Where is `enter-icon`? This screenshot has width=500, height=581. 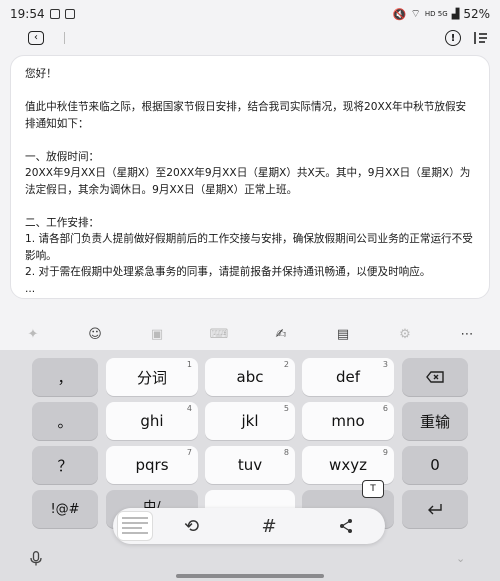
enter-icon is located at coordinates (435, 509).